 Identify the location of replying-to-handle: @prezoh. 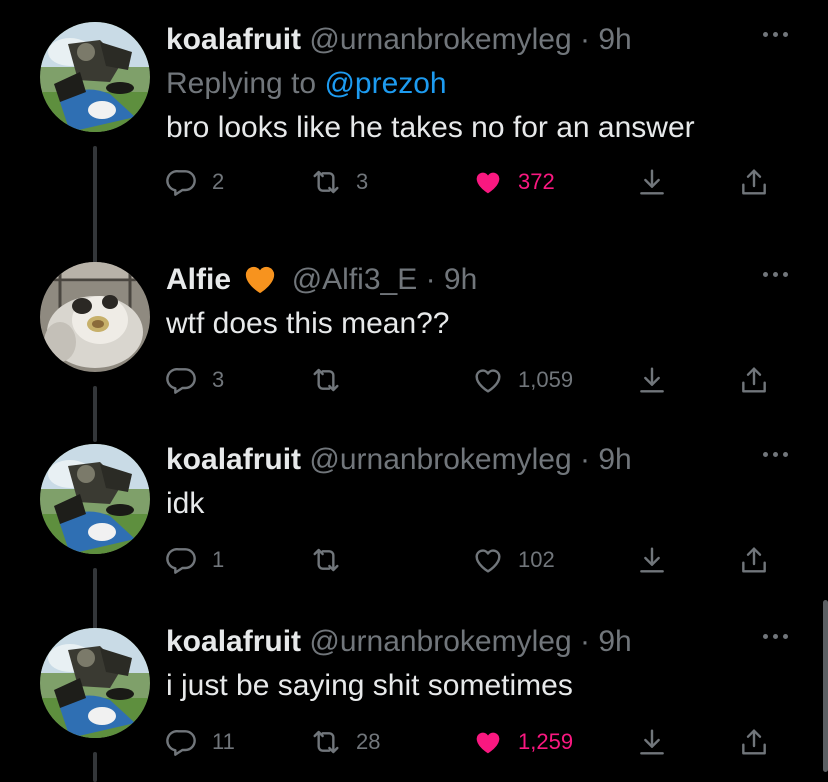
(385, 83).